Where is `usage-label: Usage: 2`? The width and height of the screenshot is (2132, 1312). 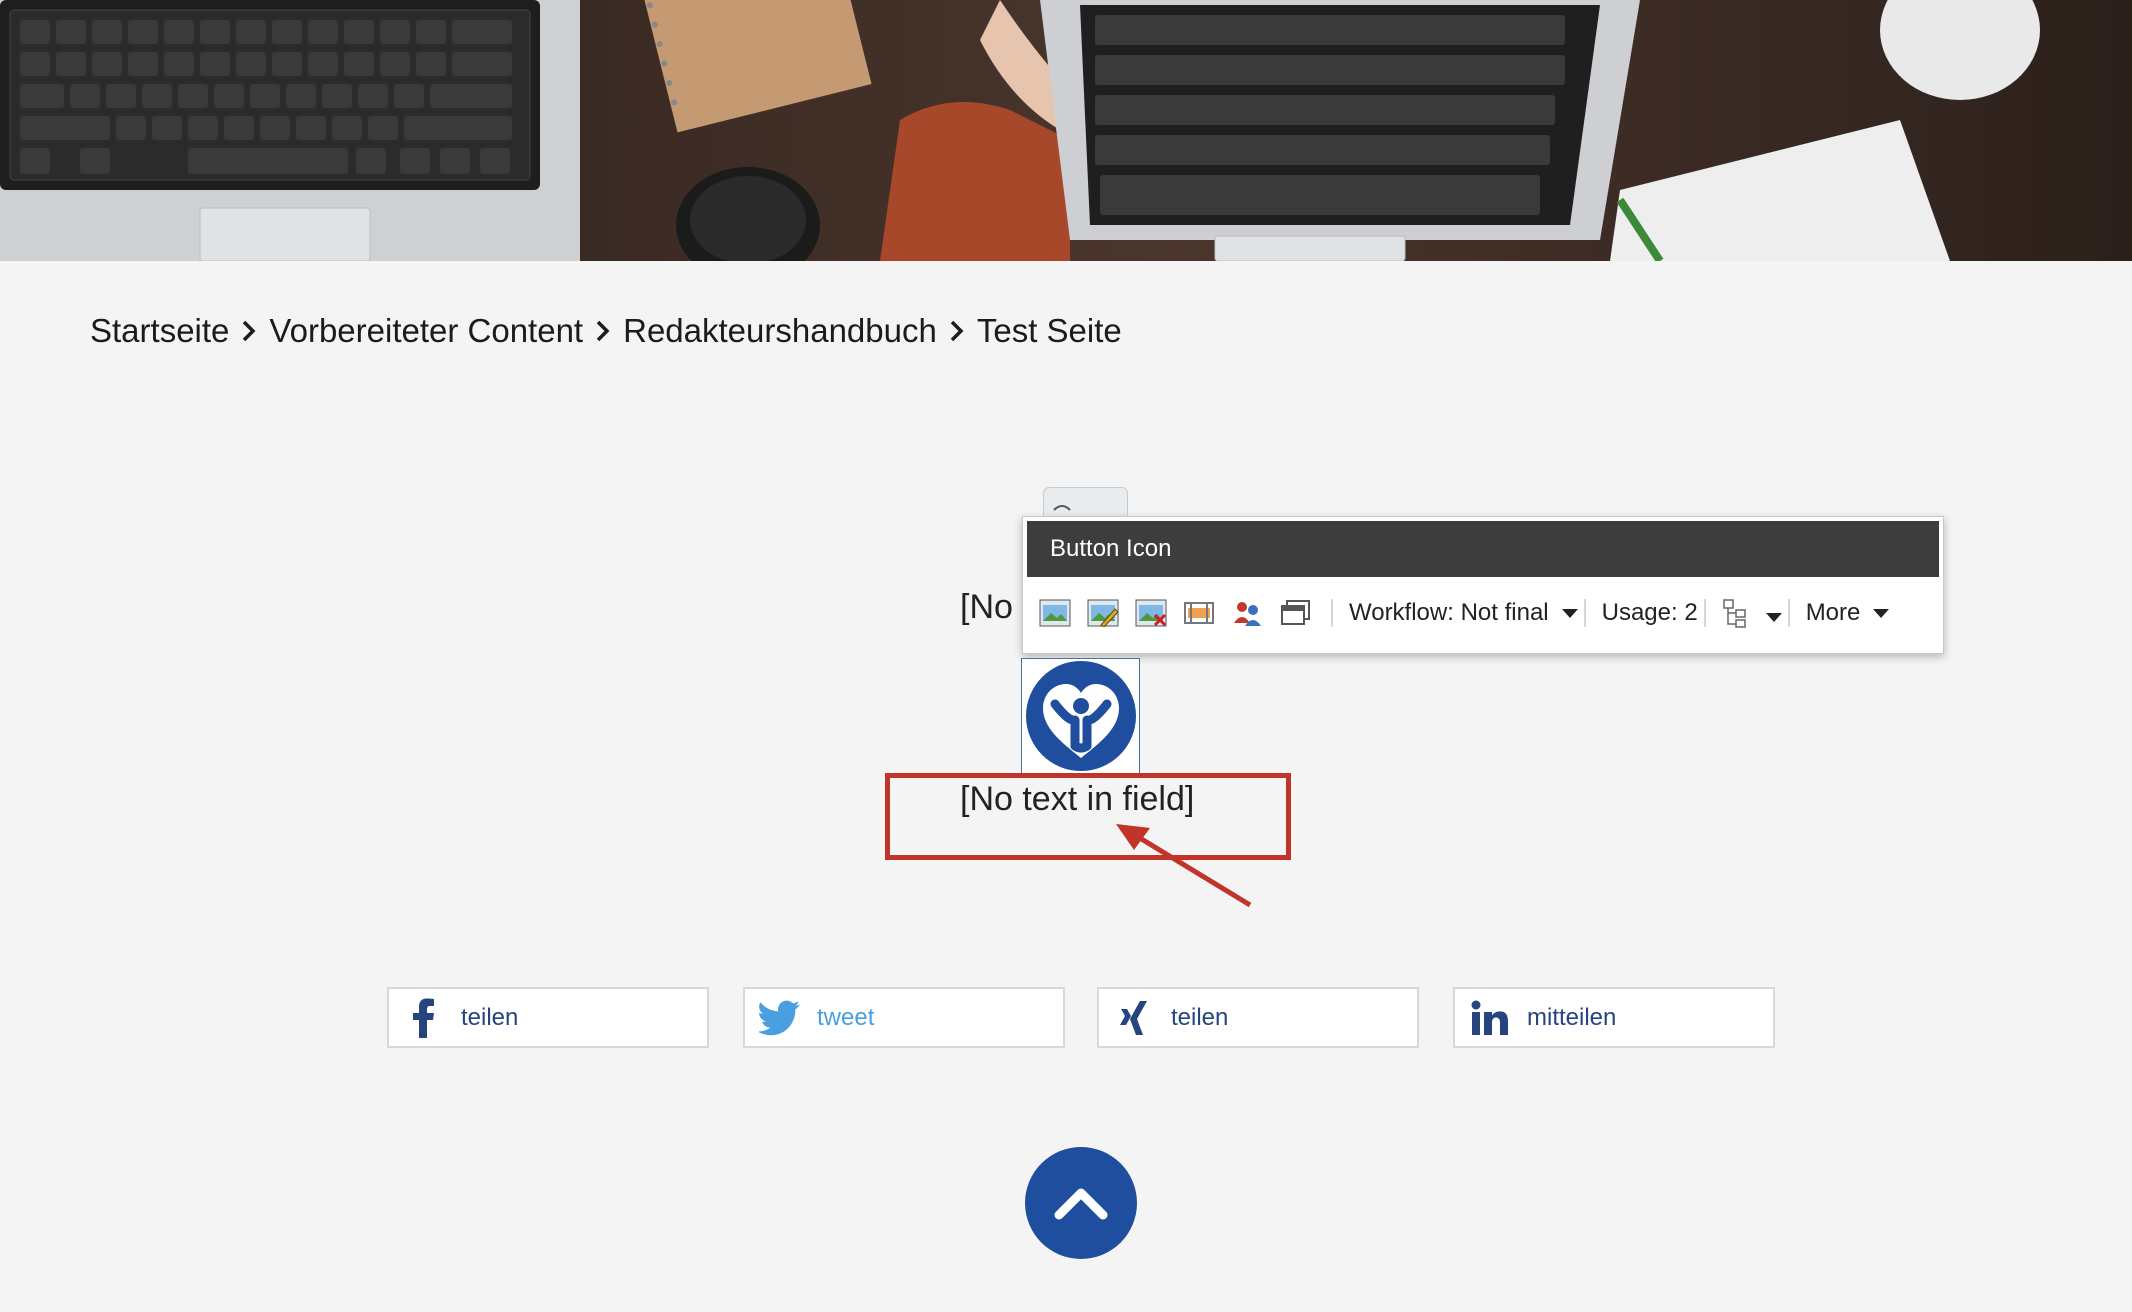
usage-label: Usage: 2 is located at coordinates (1649, 612).